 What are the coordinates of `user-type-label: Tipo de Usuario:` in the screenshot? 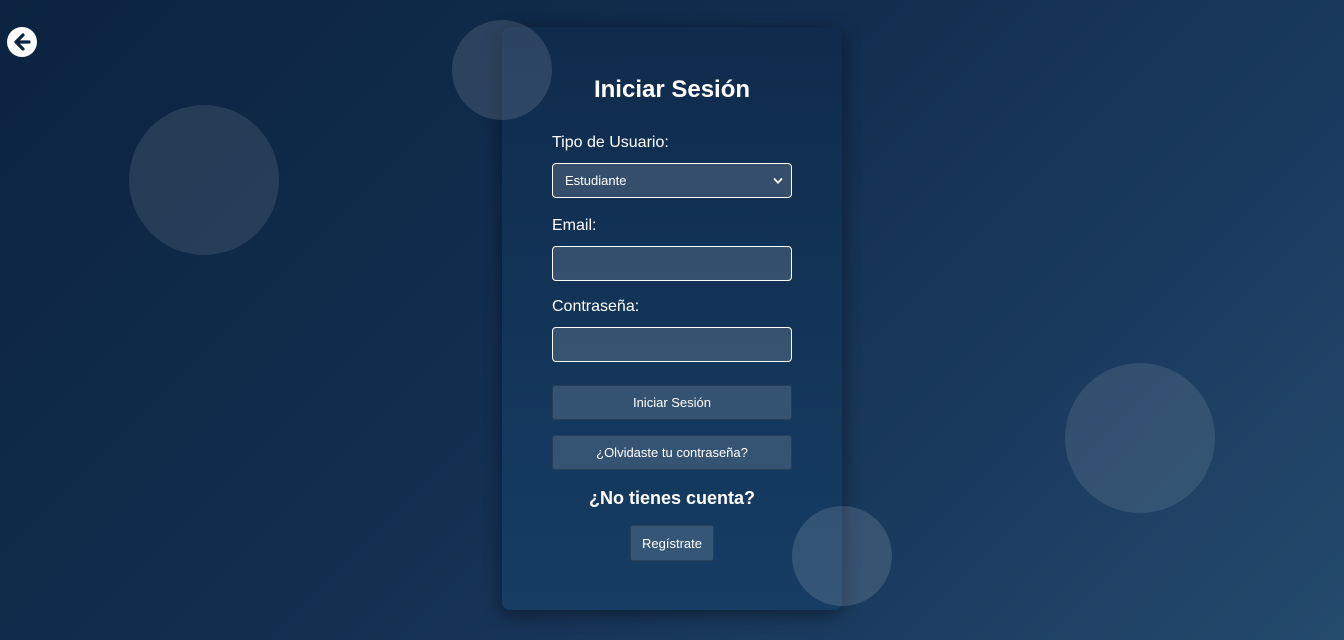 It's located at (610, 142).